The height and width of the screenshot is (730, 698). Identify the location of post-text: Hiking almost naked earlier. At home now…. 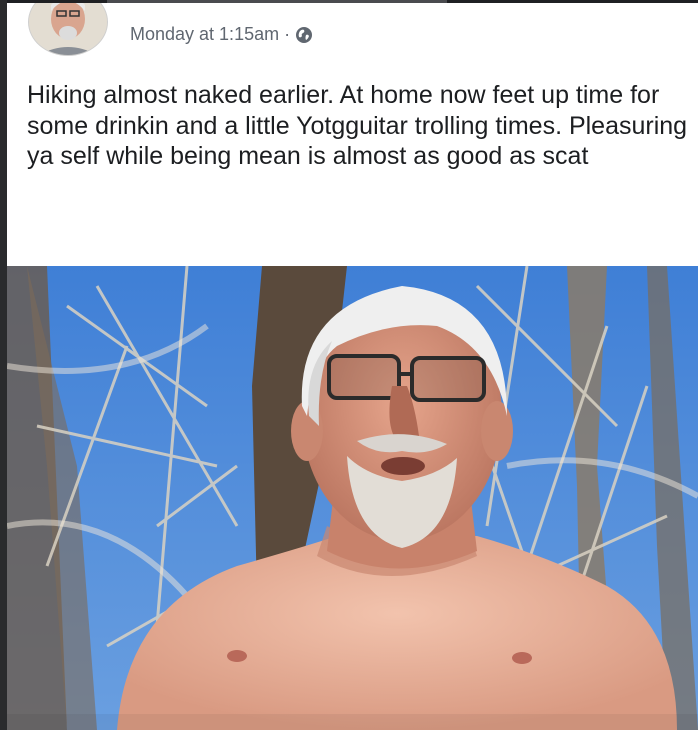
(357, 125).